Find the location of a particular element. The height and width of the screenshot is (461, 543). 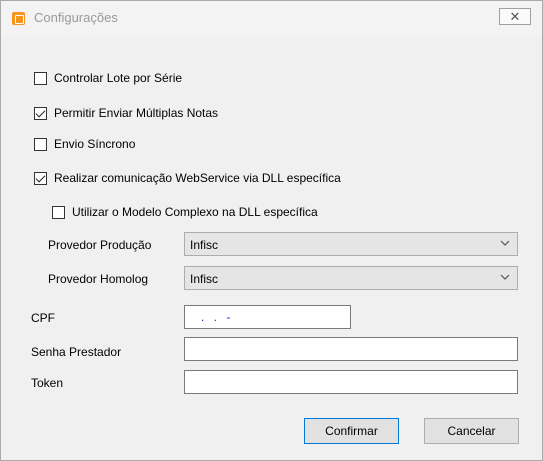

senha-prestador-label: Senha Prestador is located at coordinates (76, 352).